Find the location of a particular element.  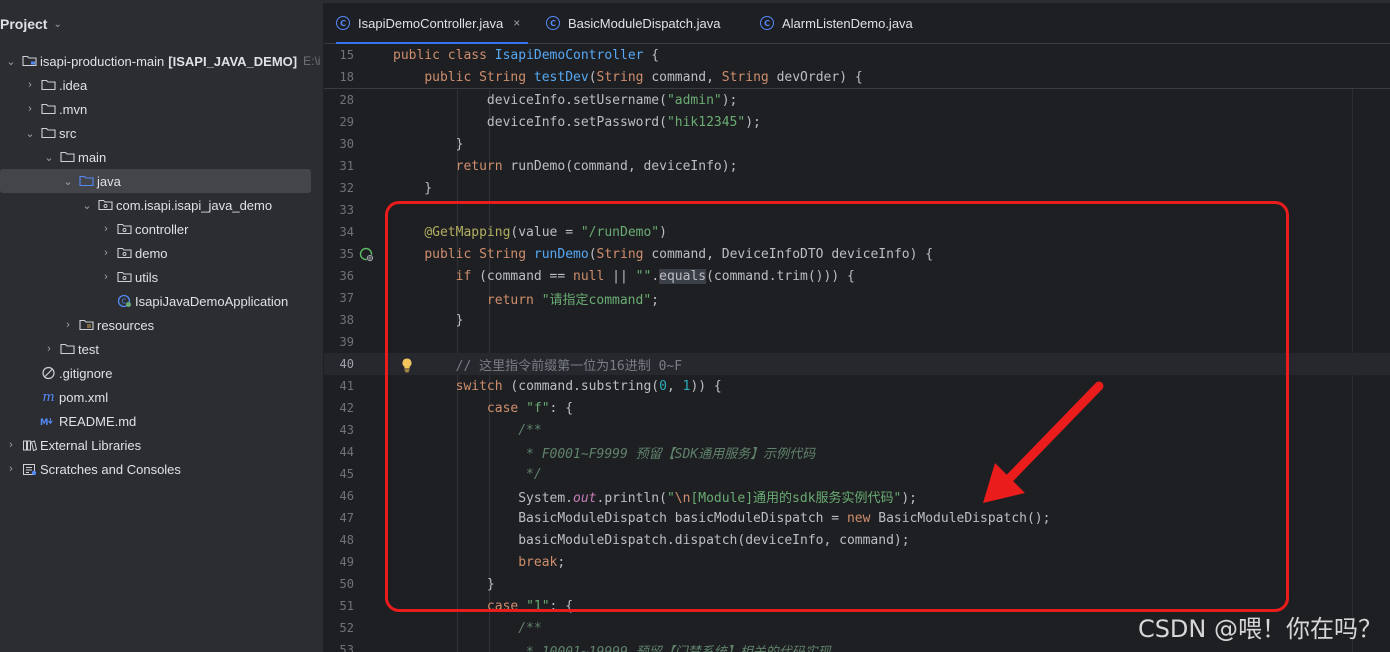

code-line: 30 } is located at coordinates (857, 144).